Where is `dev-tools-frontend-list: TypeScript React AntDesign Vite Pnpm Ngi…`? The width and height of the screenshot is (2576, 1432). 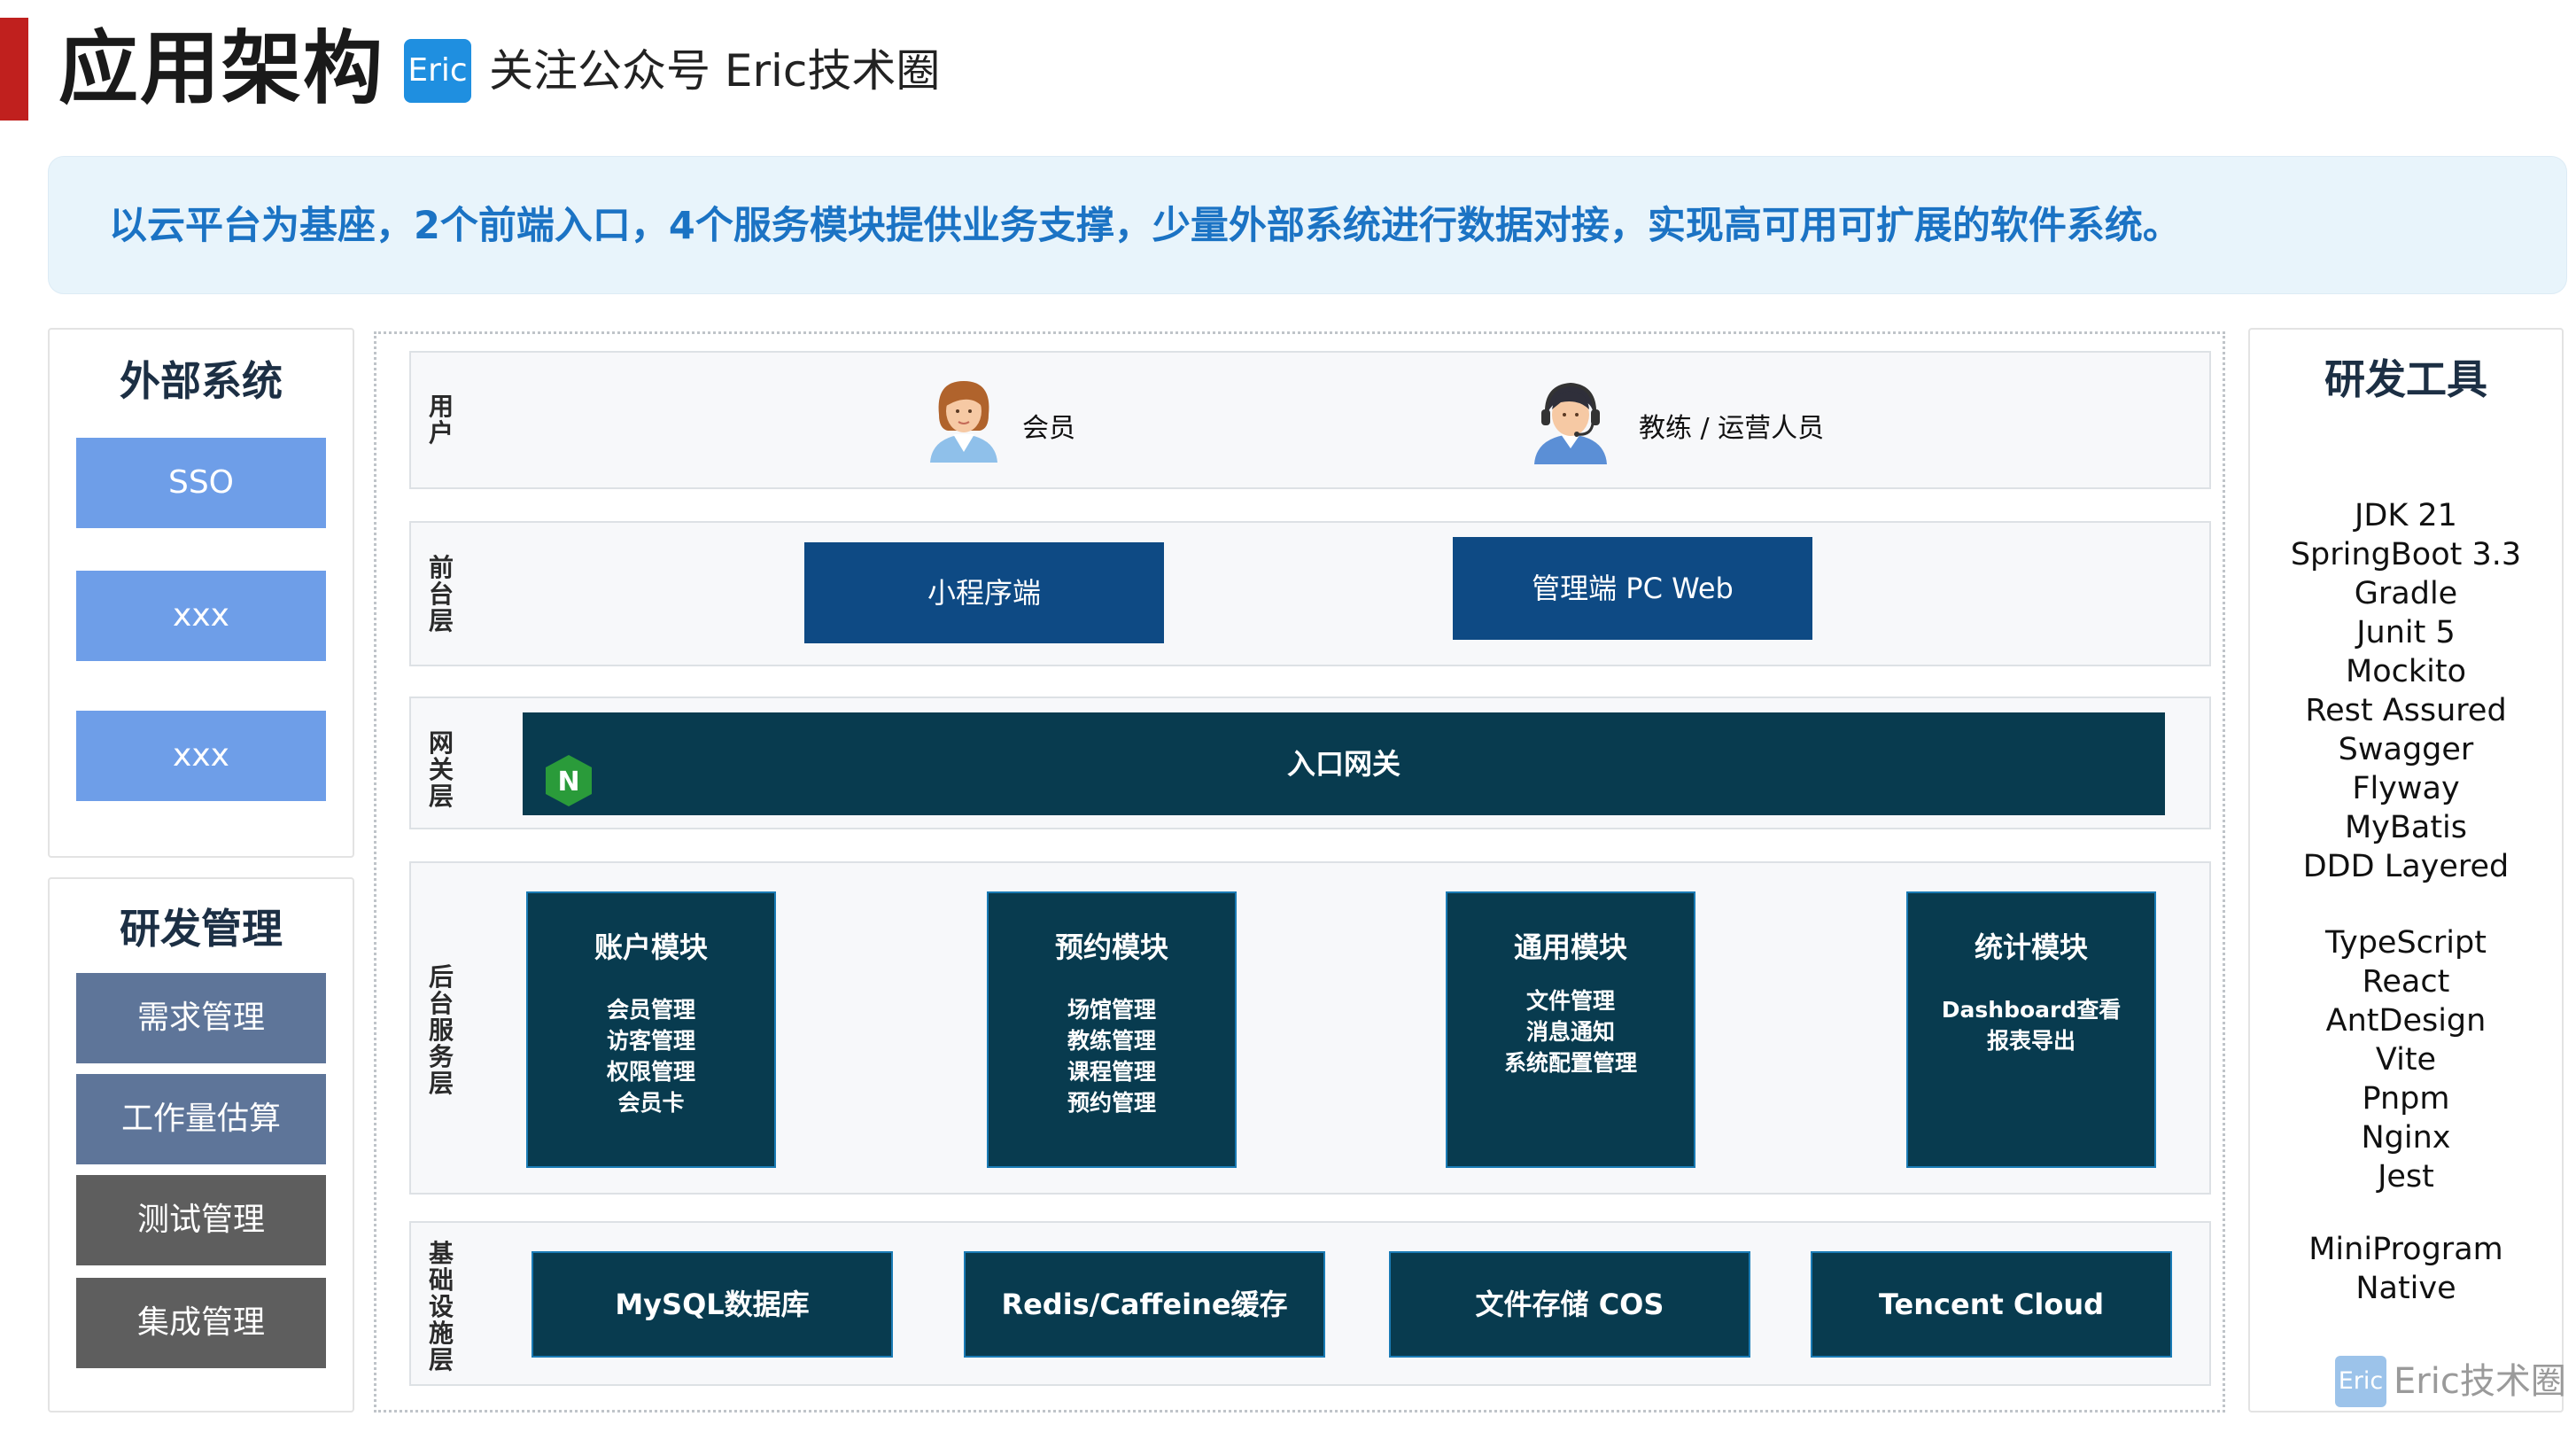
dev-tools-frontend-list: TypeScript React AntDesign Vite Pnpm Ngi… is located at coordinates (2406, 1059).